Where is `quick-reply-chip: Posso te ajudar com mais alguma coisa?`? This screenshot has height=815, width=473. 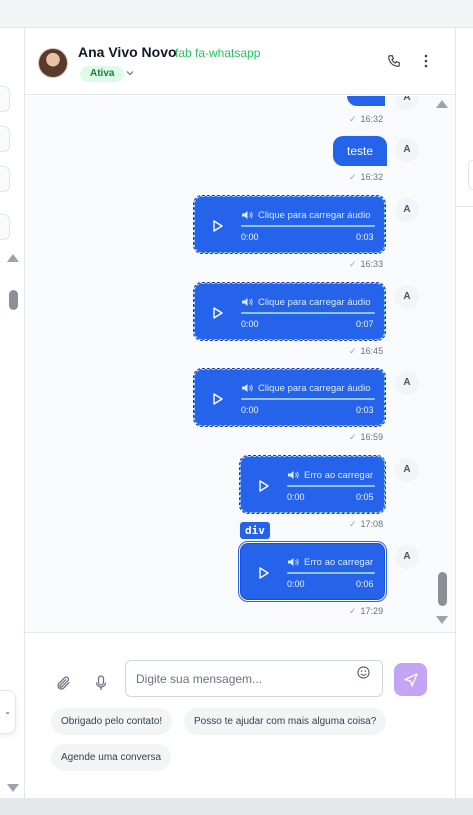 quick-reply-chip: Posso te ajudar com mais alguma coisa? is located at coordinates (285, 721).